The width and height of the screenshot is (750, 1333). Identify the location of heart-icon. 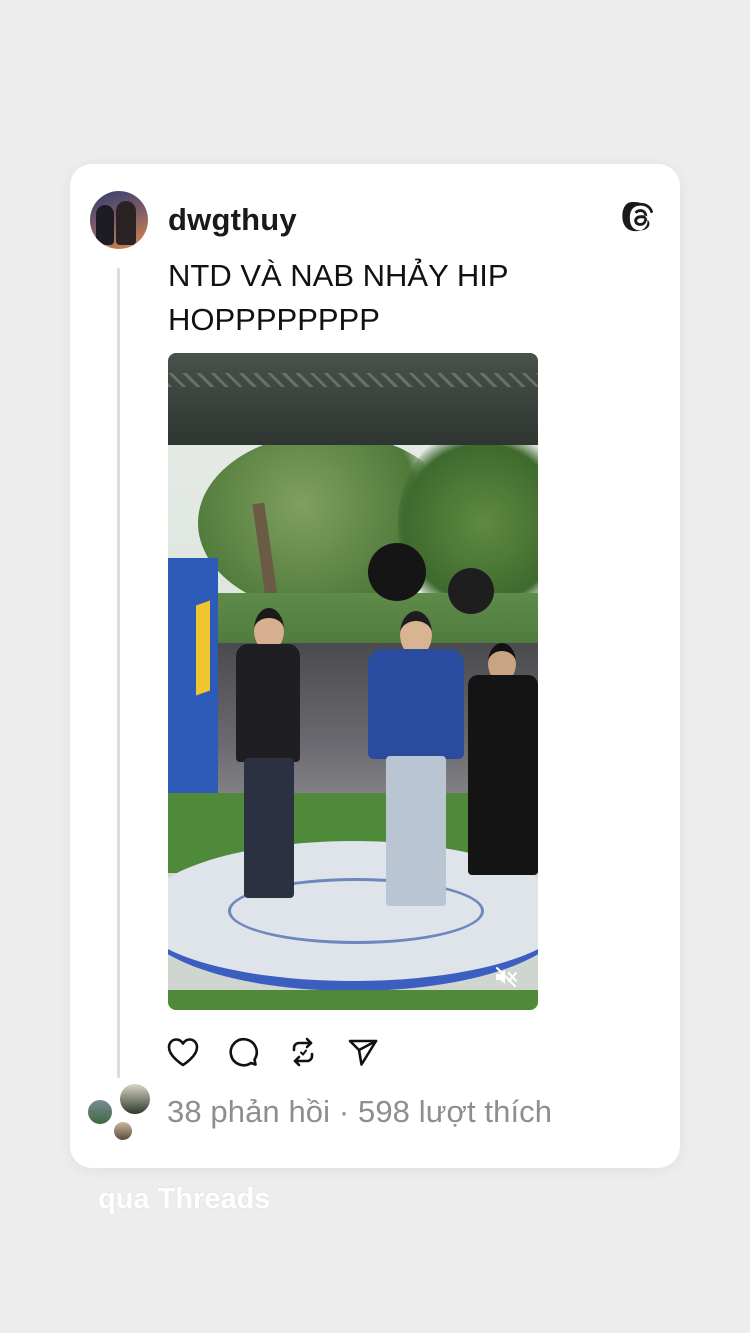
(183, 1052).